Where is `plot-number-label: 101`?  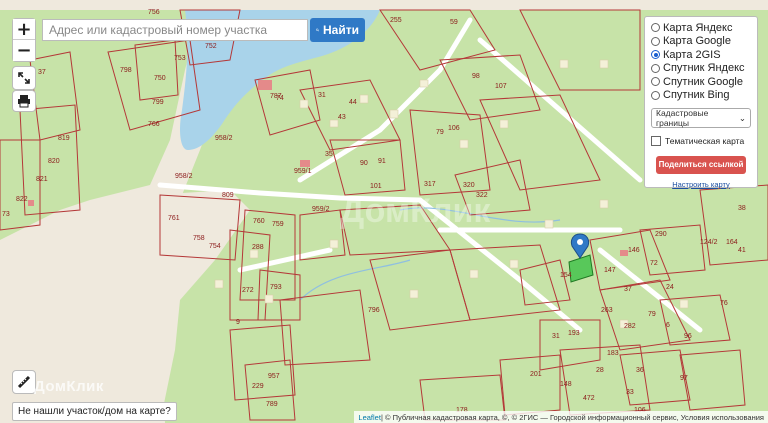
plot-number-label: 101 is located at coordinates (376, 186).